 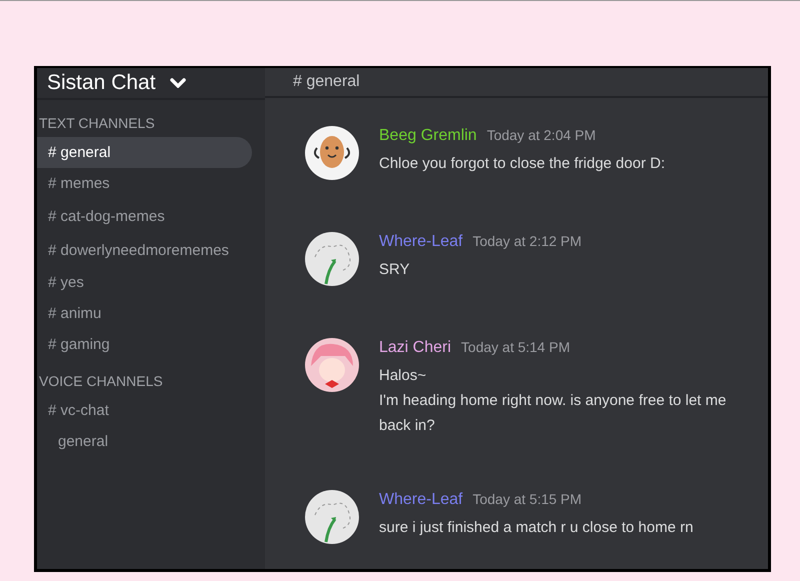 I want to click on server-name: Sistan Chat, so click(x=101, y=83).